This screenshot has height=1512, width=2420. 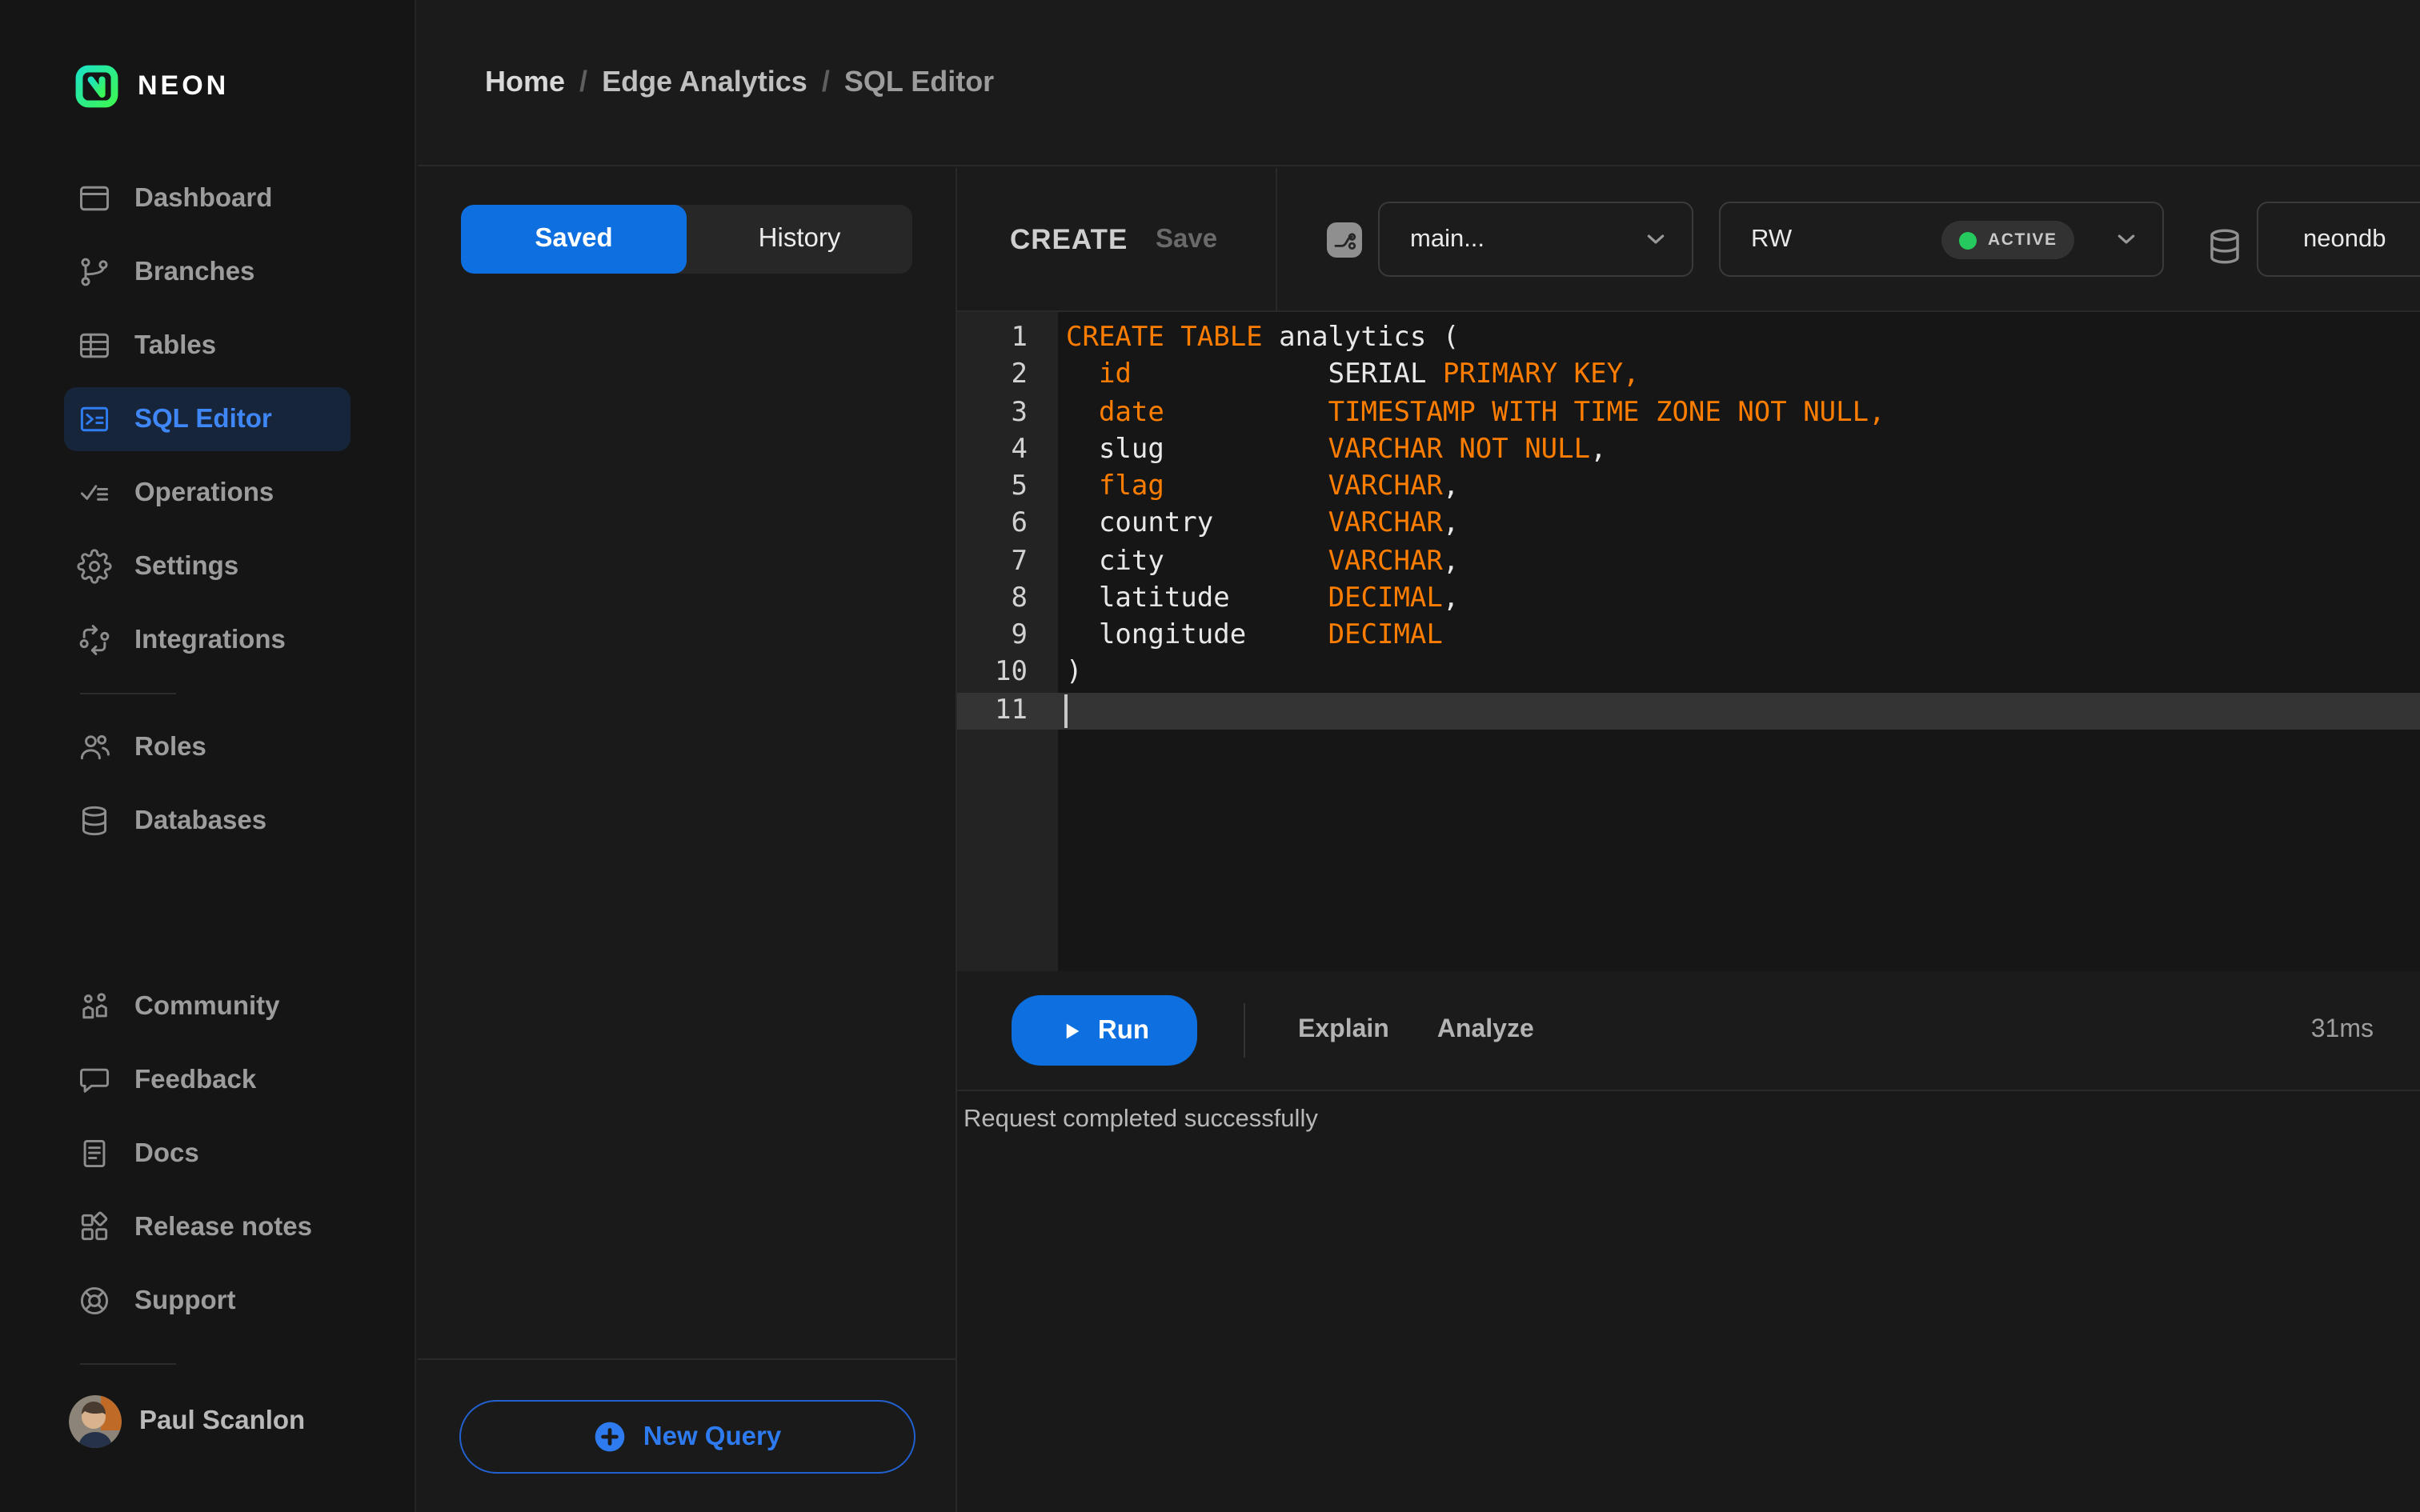 I want to click on breadcrumb-item-sql-editor: SQL Editor, so click(x=919, y=82).